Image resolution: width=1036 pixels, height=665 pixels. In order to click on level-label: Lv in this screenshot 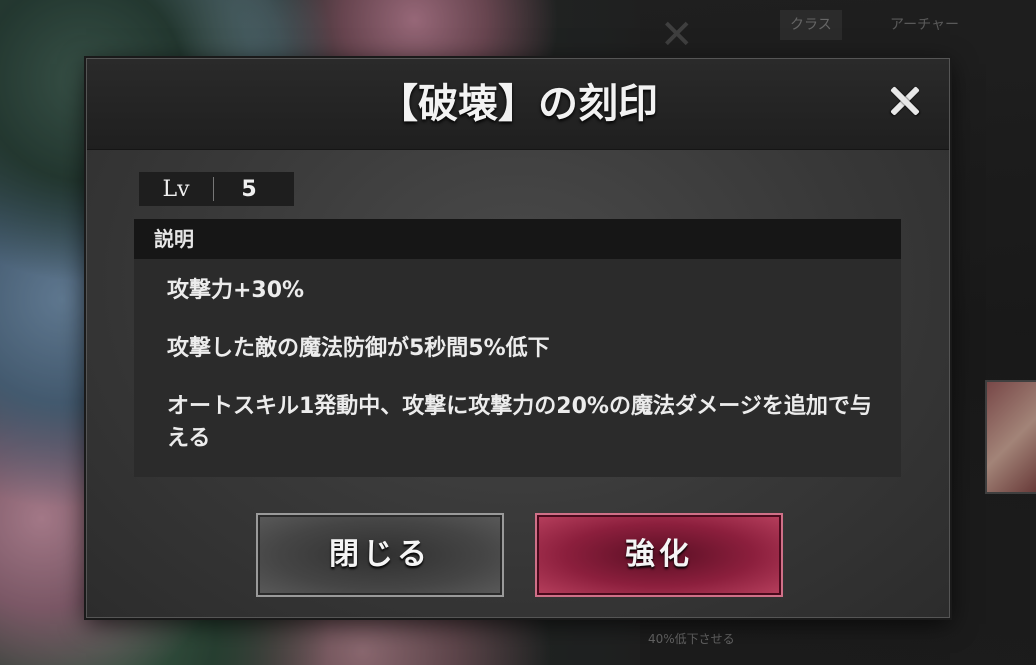, I will do `click(176, 189)`.